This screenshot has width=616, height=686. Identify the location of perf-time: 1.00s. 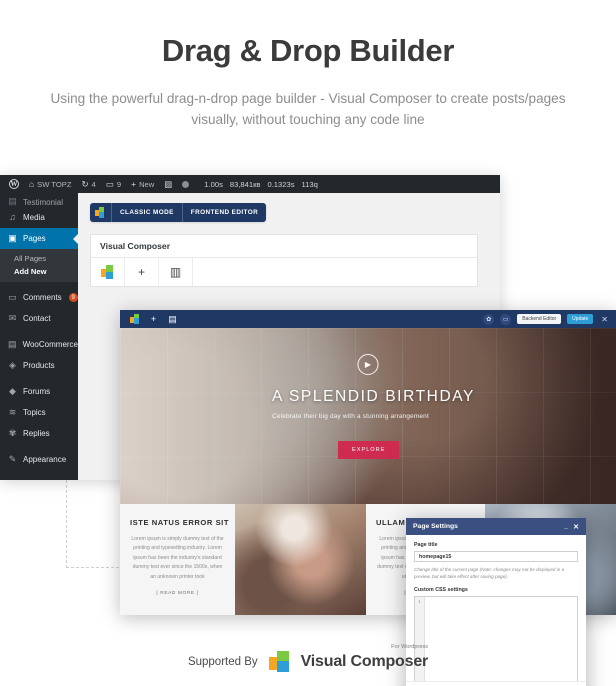
(213, 184).